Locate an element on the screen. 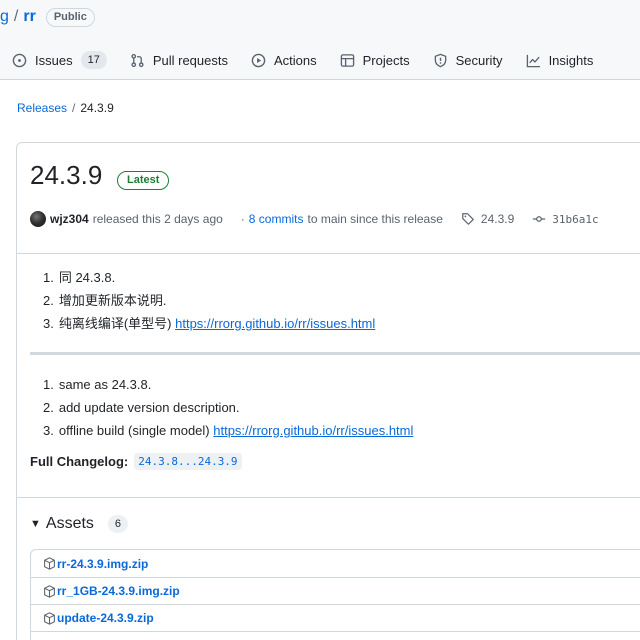 This screenshot has width=640, height=640. list-text: offline build (single model) is located at coordinates (136, 430).